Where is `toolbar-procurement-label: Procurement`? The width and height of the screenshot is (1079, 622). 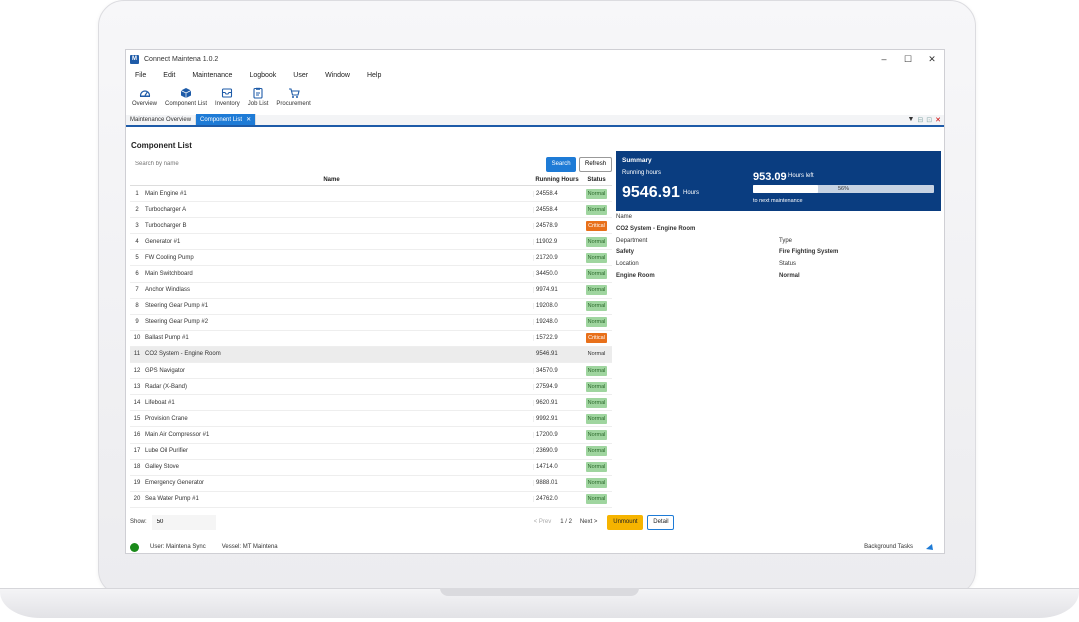 toolbar-procurement-label: Procurement is located at coordinates (293, 104).